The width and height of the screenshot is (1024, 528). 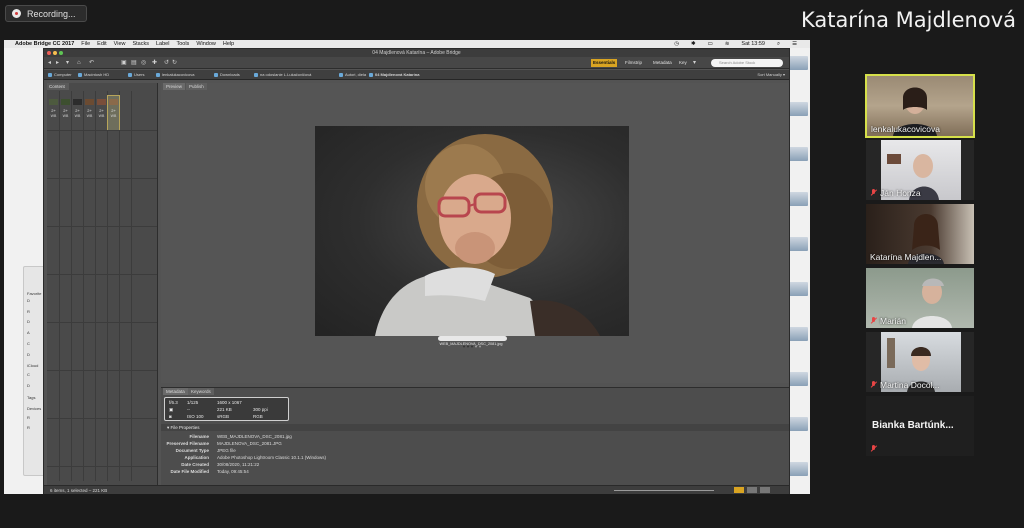 What do you see at coordinates (175, 63) in the screenshot?
I see `rotate-right-icon: ↻` at bounding box center [175, 63].